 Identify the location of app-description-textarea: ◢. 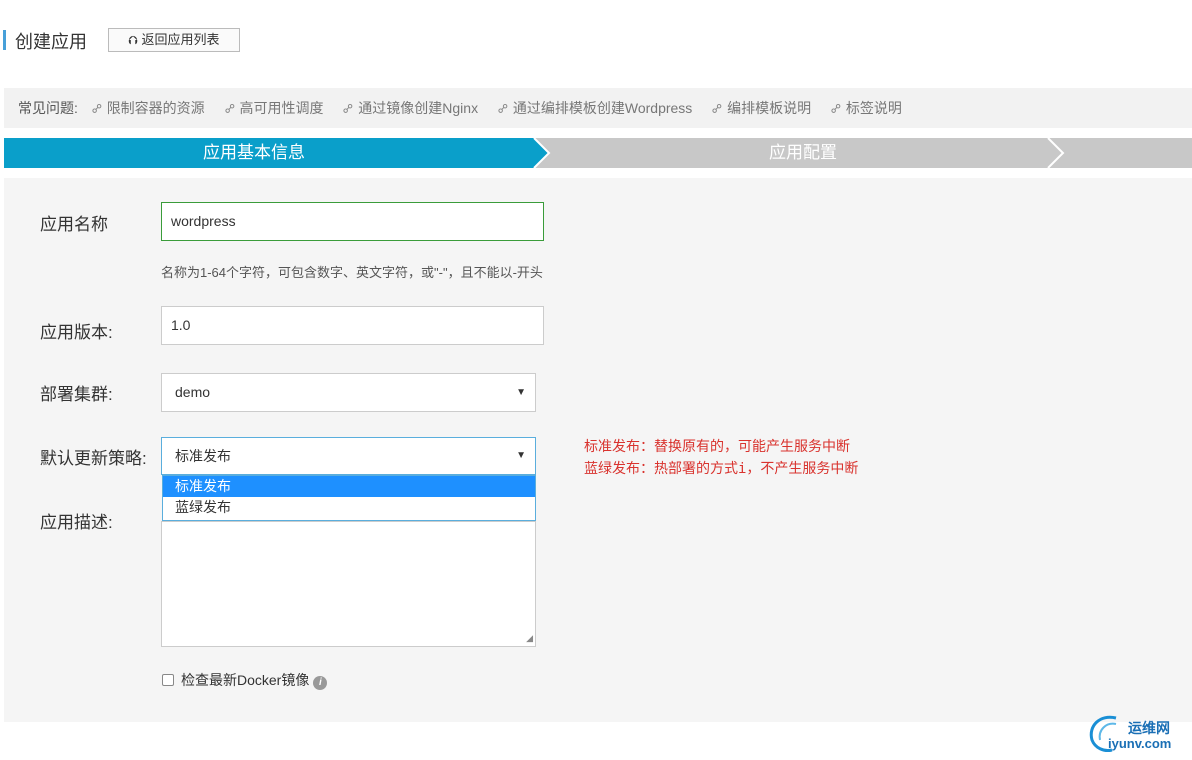
(348, 584).